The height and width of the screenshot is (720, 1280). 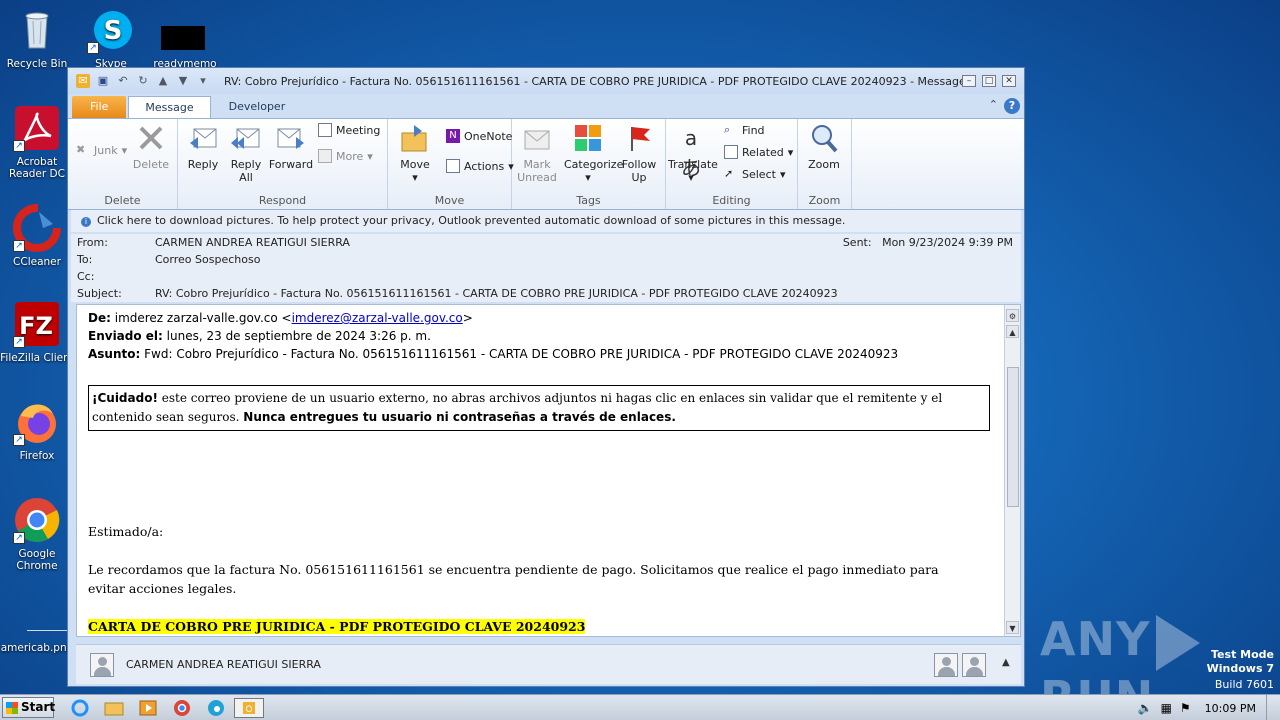 I want to click on calendar-icon, so click(x=325, y=130).